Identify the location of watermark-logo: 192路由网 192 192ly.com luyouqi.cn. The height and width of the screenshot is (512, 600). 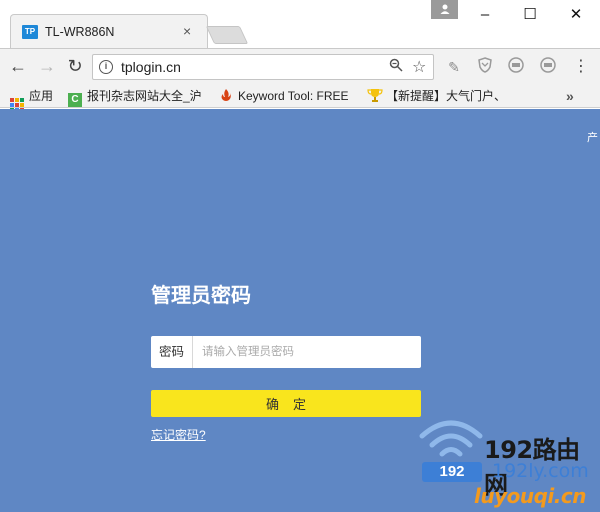
(508, 463).